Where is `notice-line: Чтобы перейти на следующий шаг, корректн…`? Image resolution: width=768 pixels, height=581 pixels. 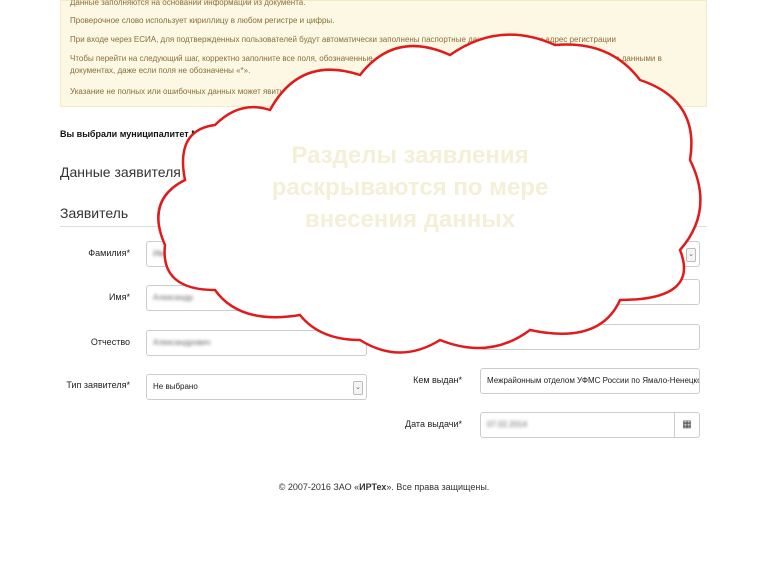
notice-line: Чтобы перейти на следующий шаг, корректн… is located at coordinates (366, 58).